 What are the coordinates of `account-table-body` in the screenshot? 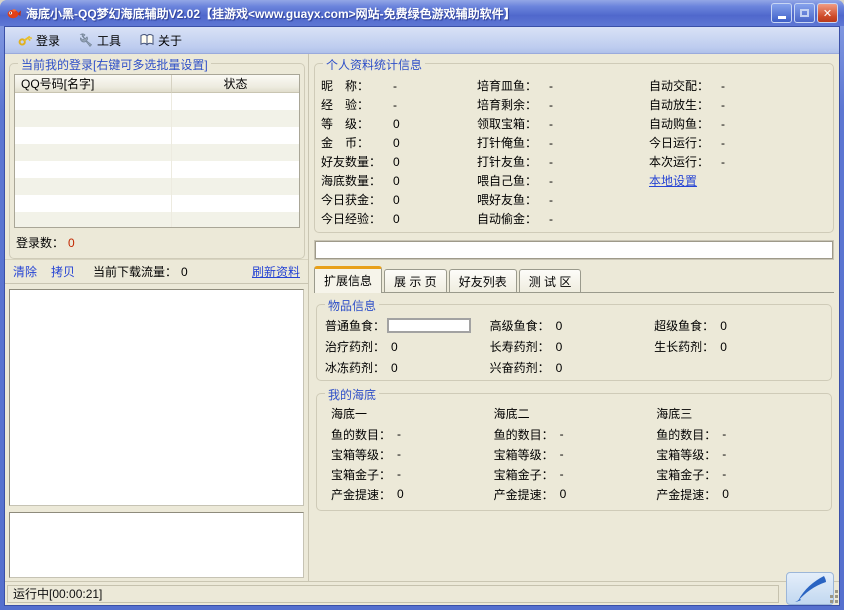 It's located at (157, 160).